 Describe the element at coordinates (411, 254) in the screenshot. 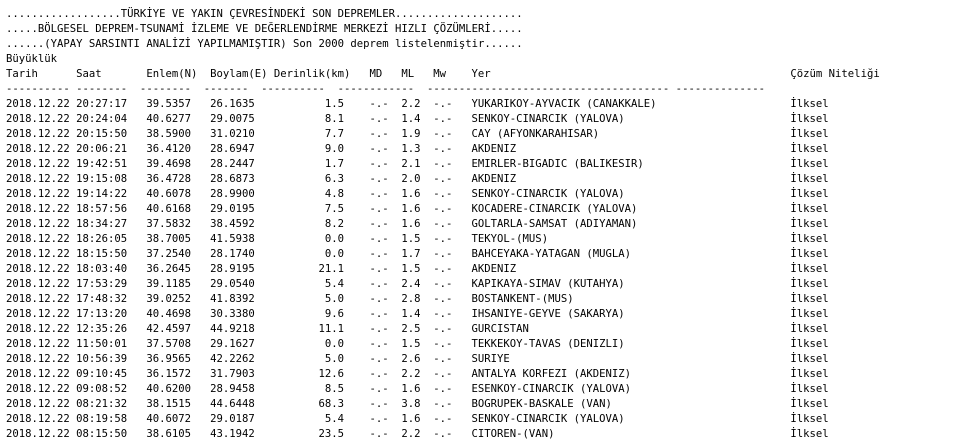

I see `cell-ml: 1.7` at that location.